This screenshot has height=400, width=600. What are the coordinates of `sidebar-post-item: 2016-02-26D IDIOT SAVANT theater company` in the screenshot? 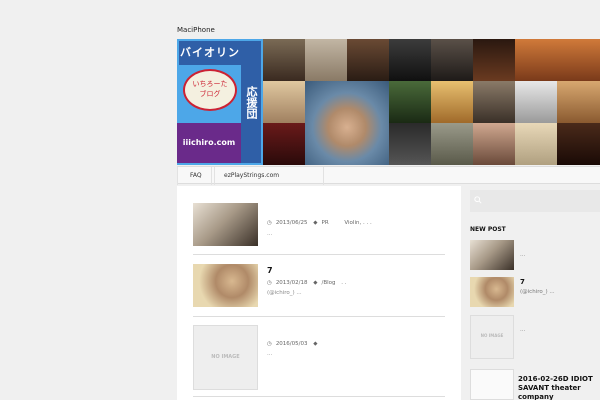 It's located at (535, 384).